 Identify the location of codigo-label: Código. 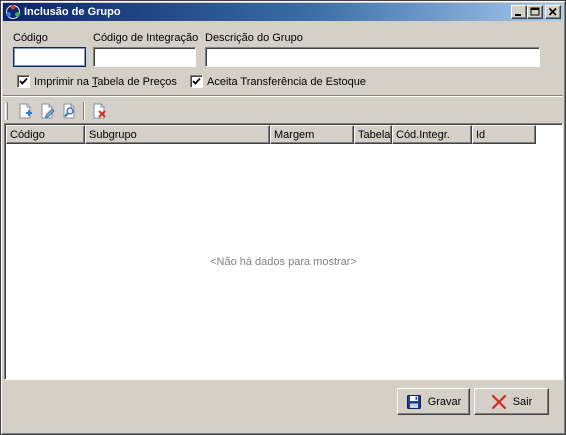
(30, 38).